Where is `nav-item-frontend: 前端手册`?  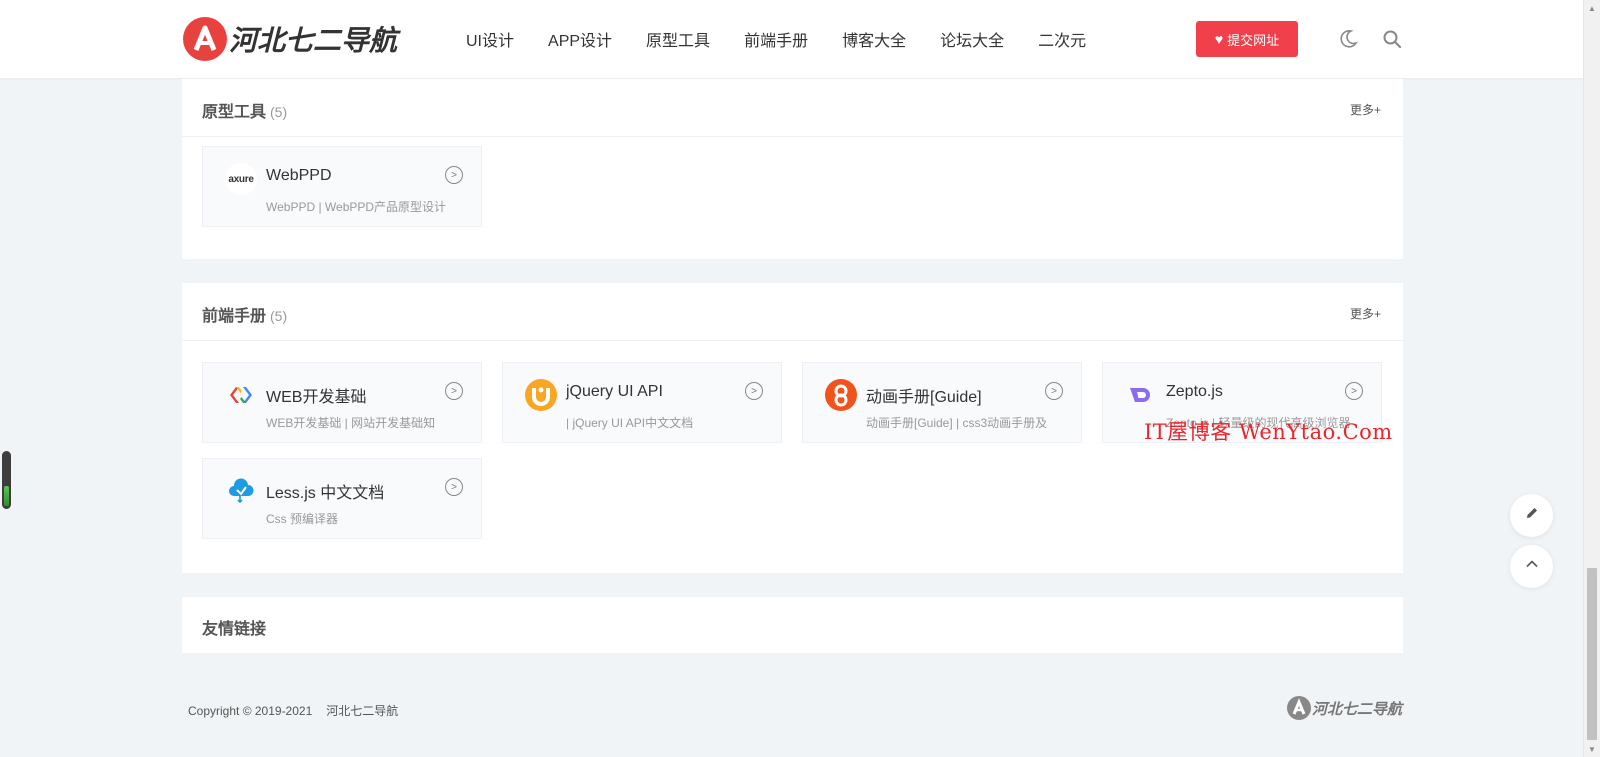 nav-item-frontend: 前端手册 is located at coordinates (776, 39).